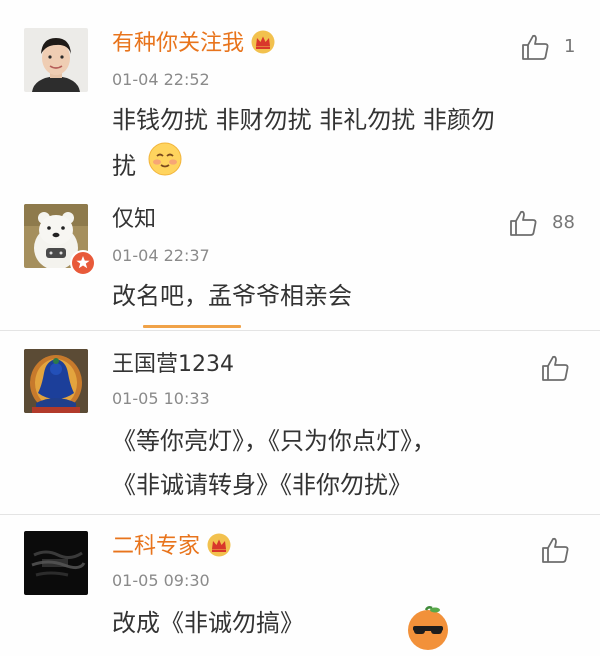  What do you see at coordinates (124, 166) in the screenshot?
I see `comment-text-word: 扰` at bounding box center [124, 166].